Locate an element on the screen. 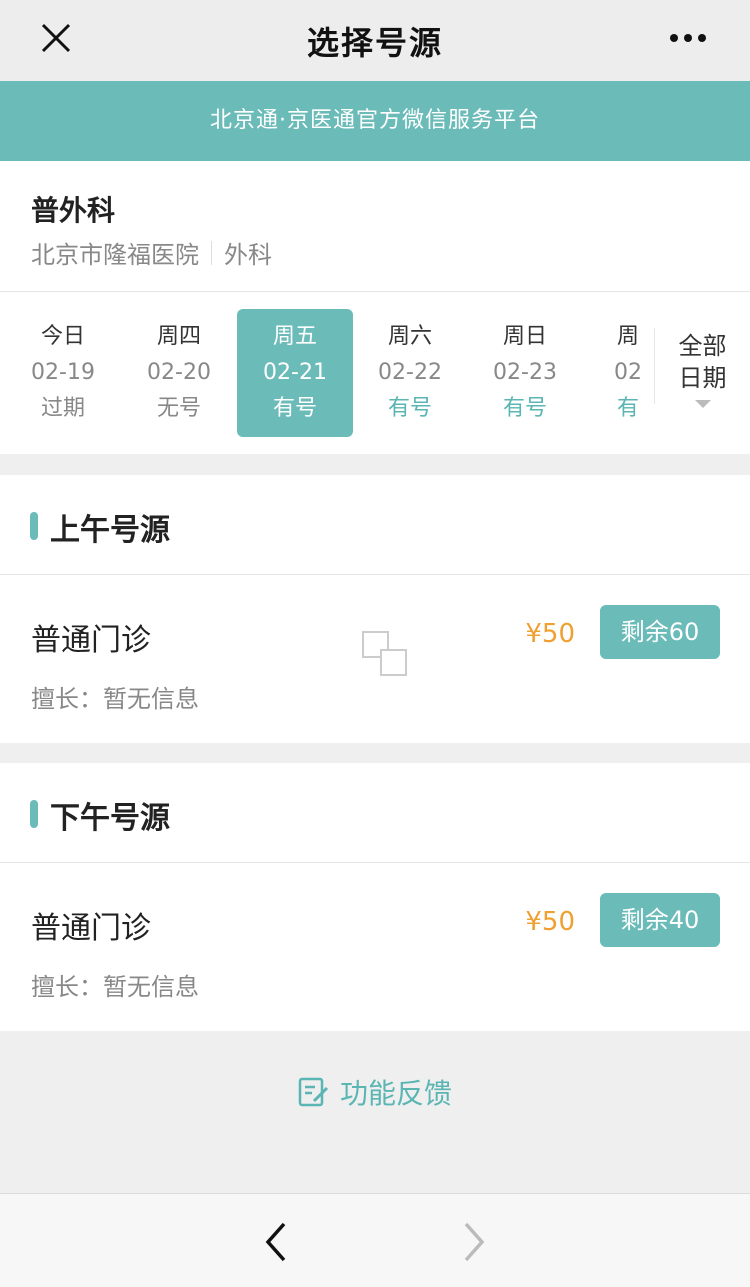 The image size is (750, 1287). date-tab: 周四 02-20 无号 is located at coordinates (179, 373).